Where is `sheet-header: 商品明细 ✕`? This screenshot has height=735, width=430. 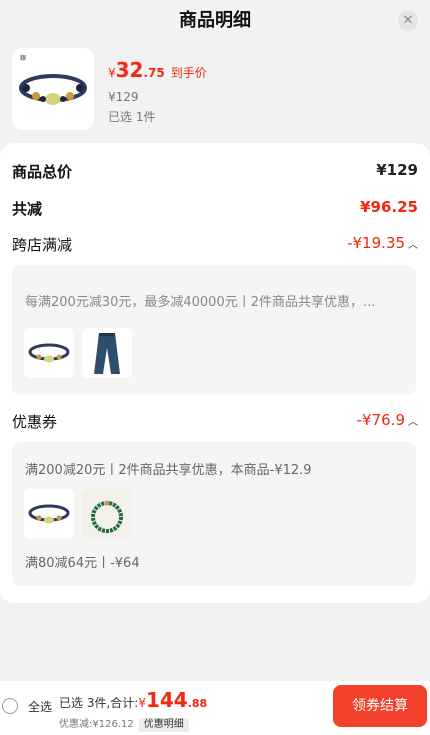
sheet-header: 商品明细 ✕ is located at coordinates (215, 21).